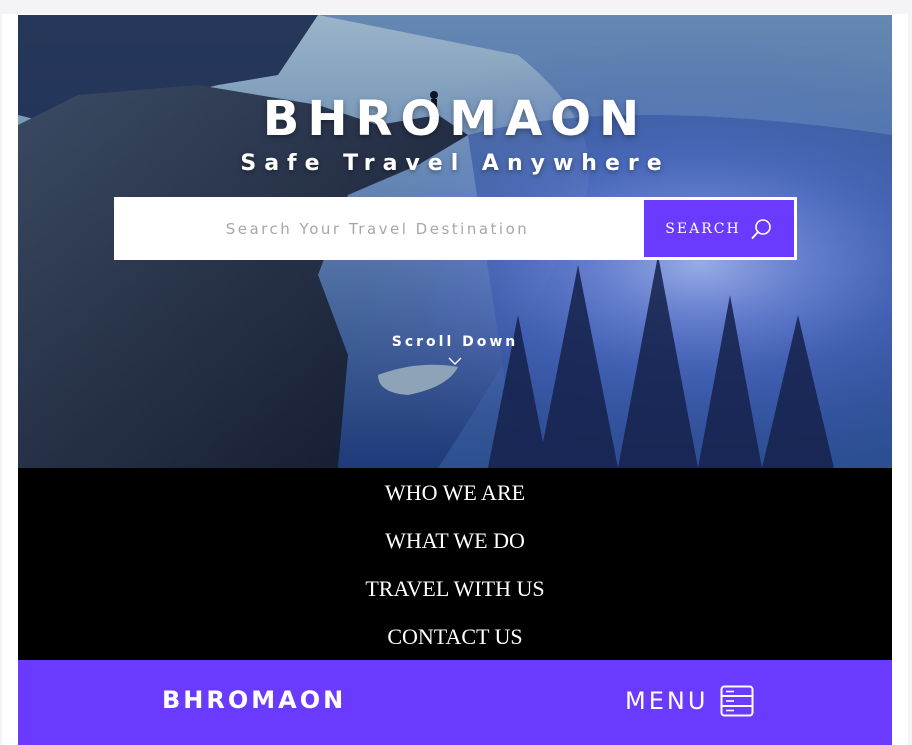 The image size is (912, 745). Describe the element at coordinates (455, 589) in the screenshot. I see `nav-item-travel-with-us: TRAVEL WITH US` at that location.